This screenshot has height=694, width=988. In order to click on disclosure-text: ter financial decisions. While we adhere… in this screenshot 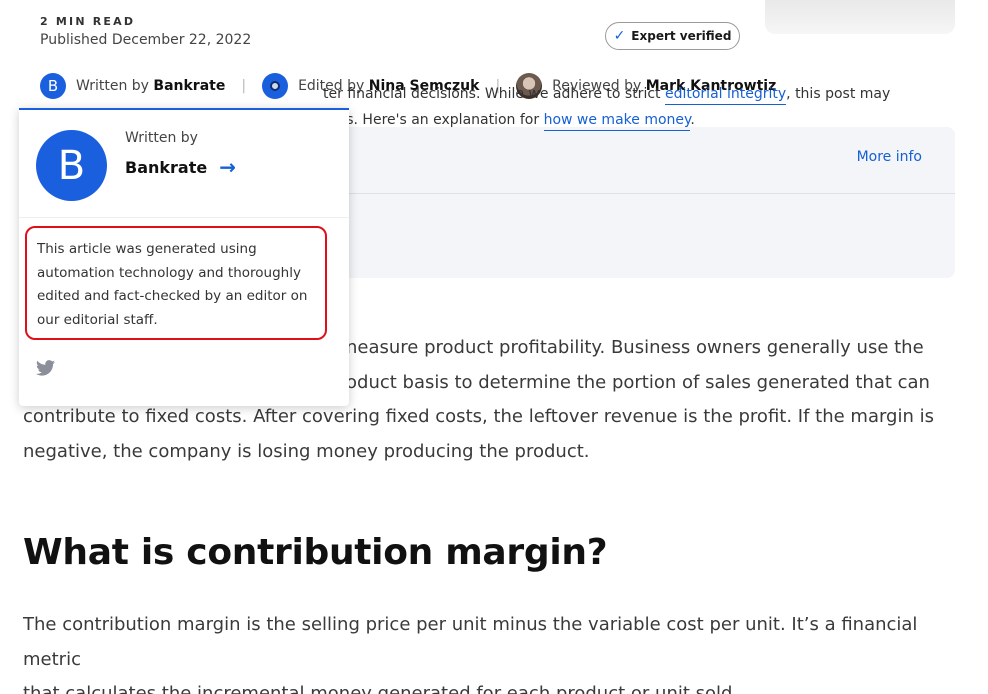, I will do `click(492, 94)`.